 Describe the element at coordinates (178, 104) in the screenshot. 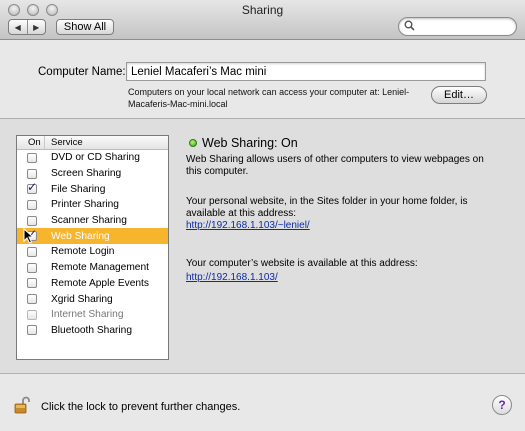

I see `computer-address-line2: Macaferis-Mac-mini.local` at that location.